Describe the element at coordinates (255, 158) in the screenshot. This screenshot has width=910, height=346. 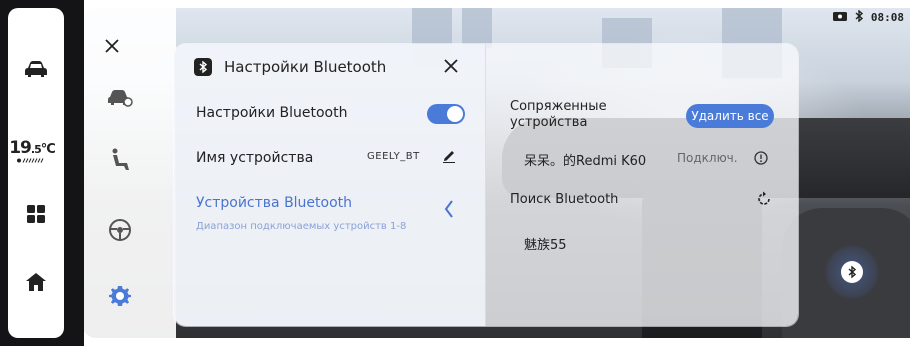
I see `device-name-label: Имя устройства` at that location.